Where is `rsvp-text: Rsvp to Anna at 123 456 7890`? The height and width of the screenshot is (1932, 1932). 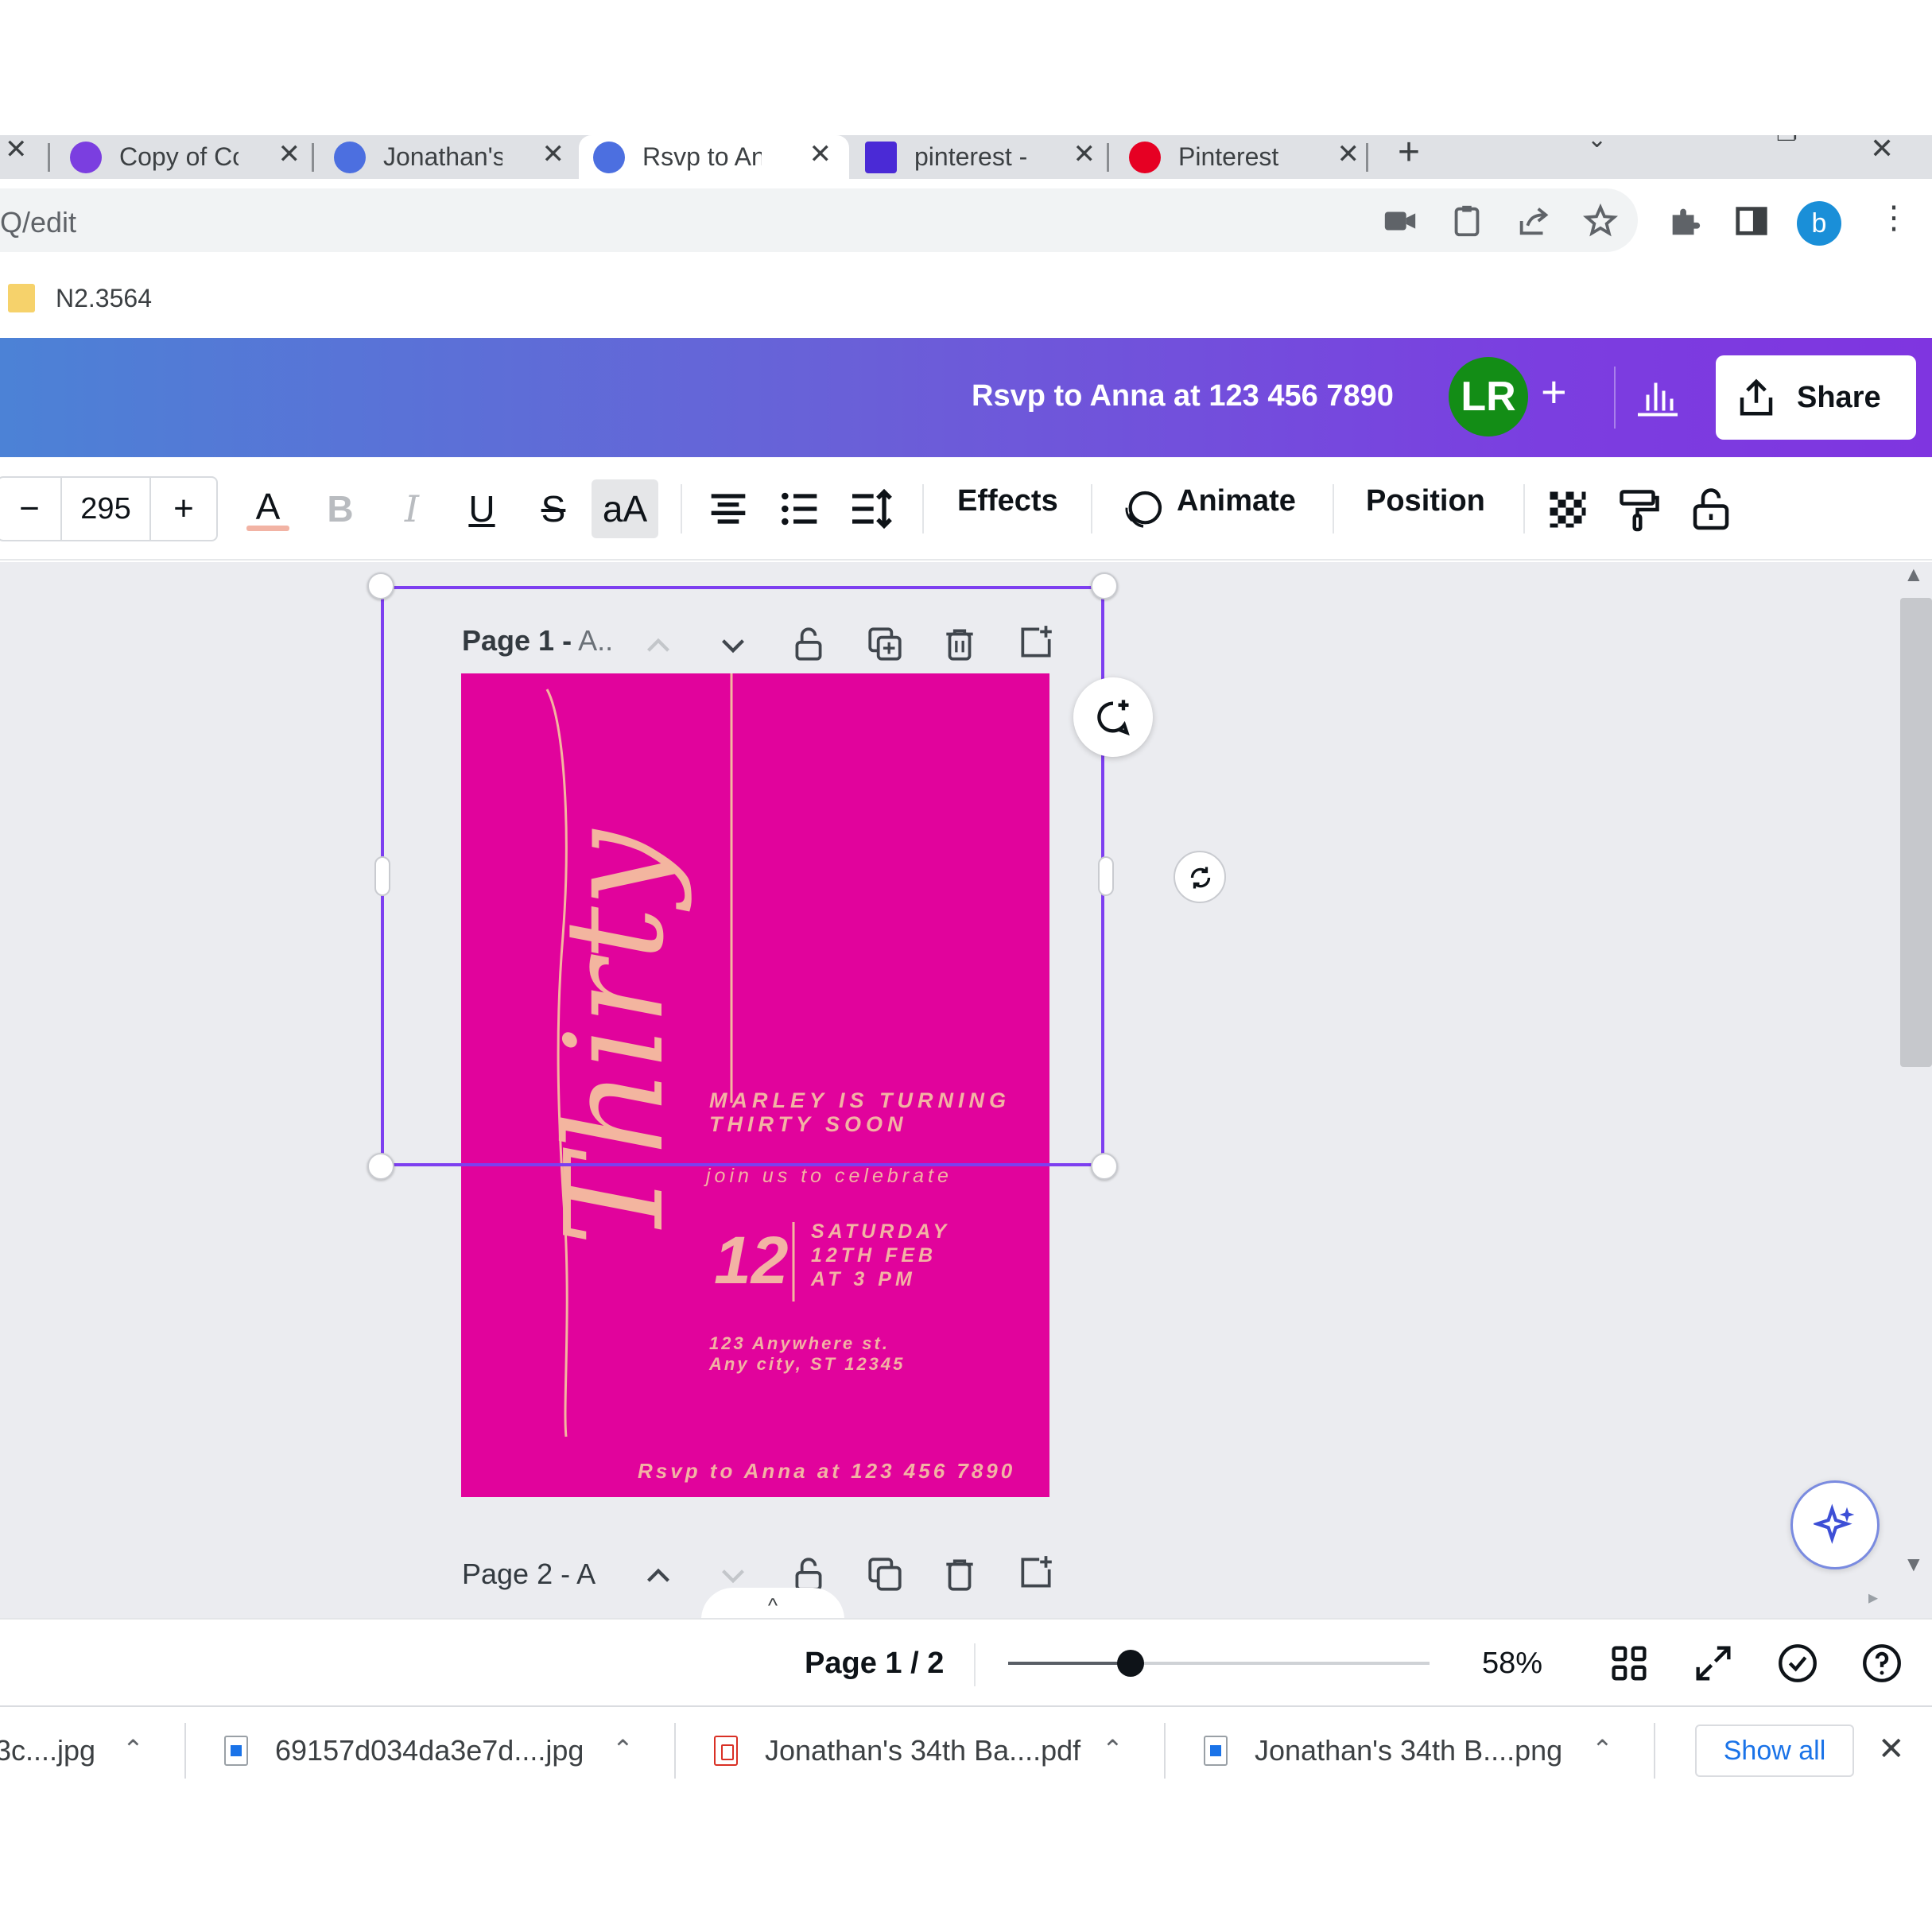 rsvp-text: Rsvp to Anna at 123 456 7890 is located at coordinates (827, 1471).